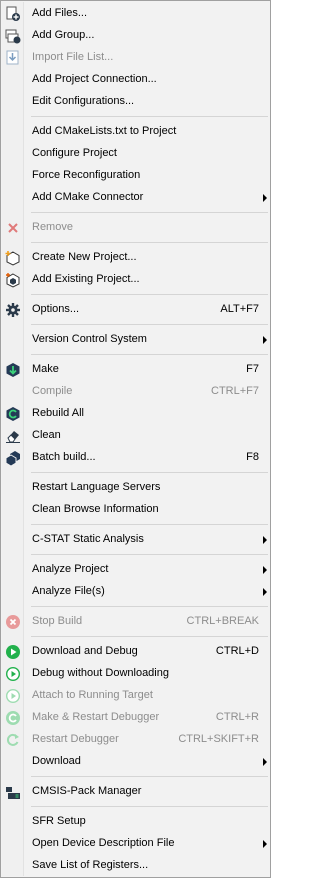  Describe the element at coordinates (136, 154) in the screenshot. I see `menu-item-configure-project: Configure Project` at that location.